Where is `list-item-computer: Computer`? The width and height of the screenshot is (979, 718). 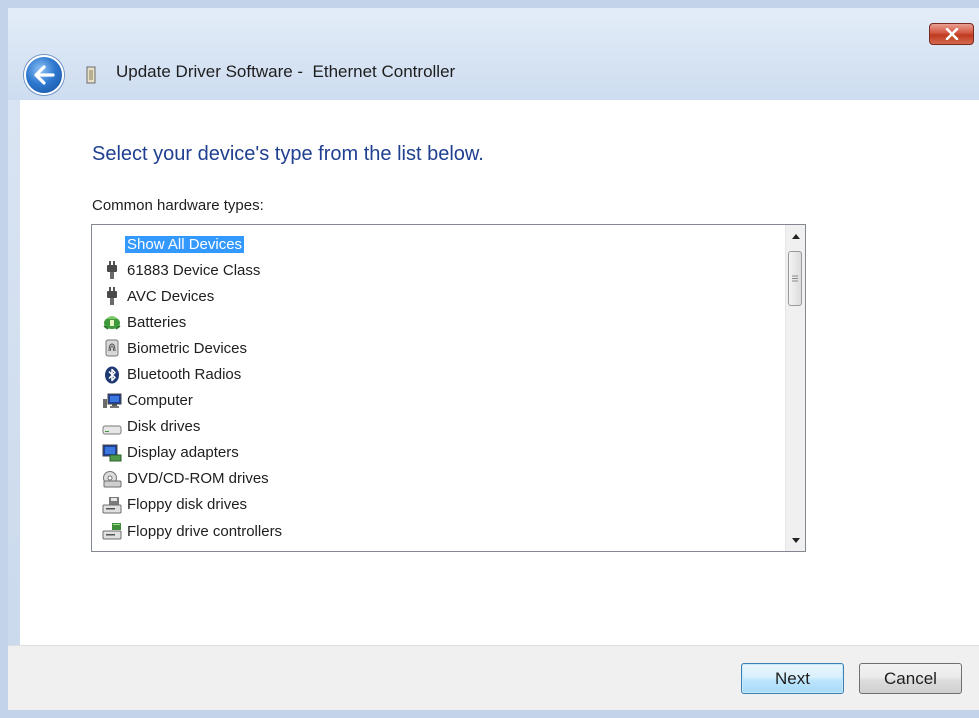
list-item-computer: Computer is located at coordinates (437, 401).